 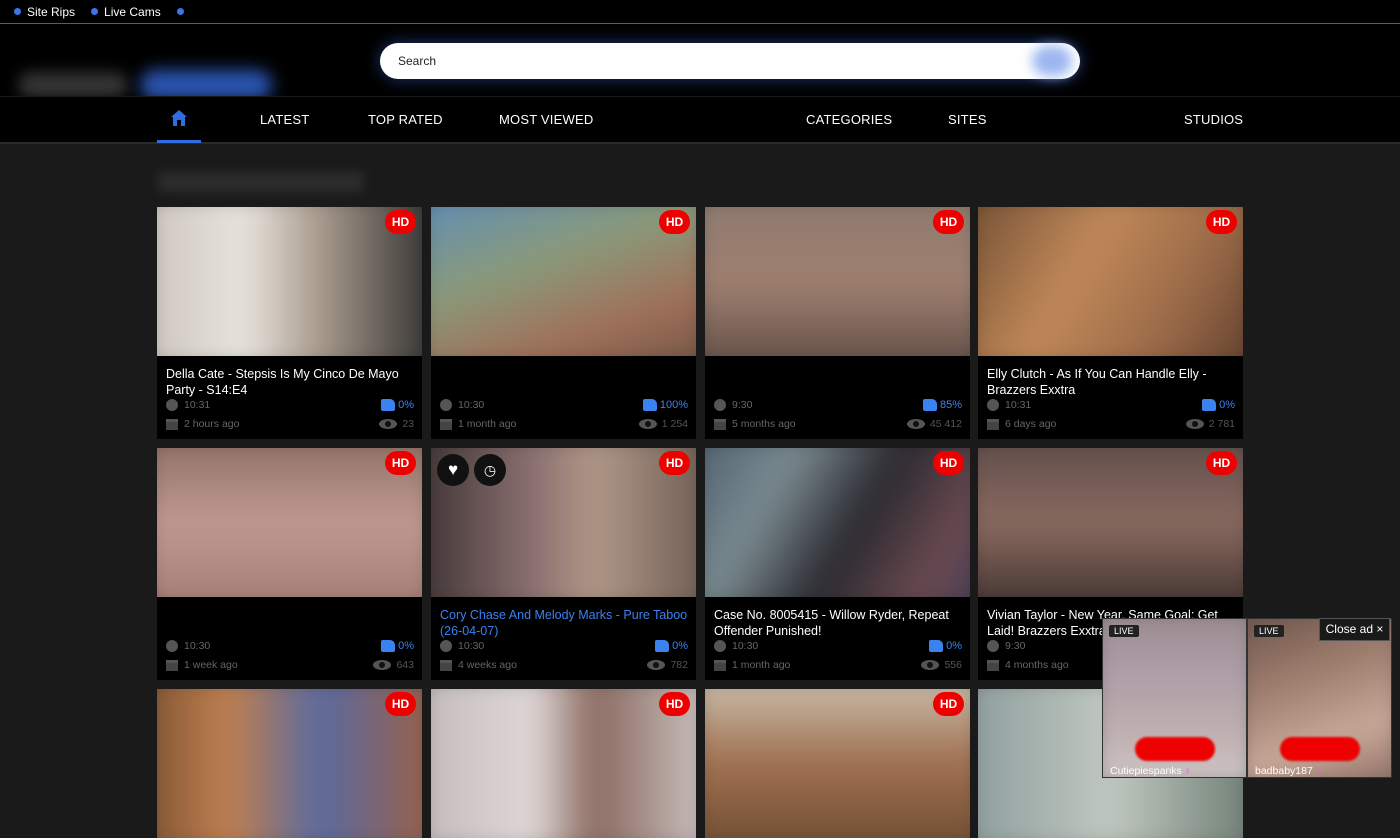 What do you see at coordinates (1146, 771) in the screenshot?
I see `cam-username: Cutiepiespanks` at bounding box center [1146, 771].